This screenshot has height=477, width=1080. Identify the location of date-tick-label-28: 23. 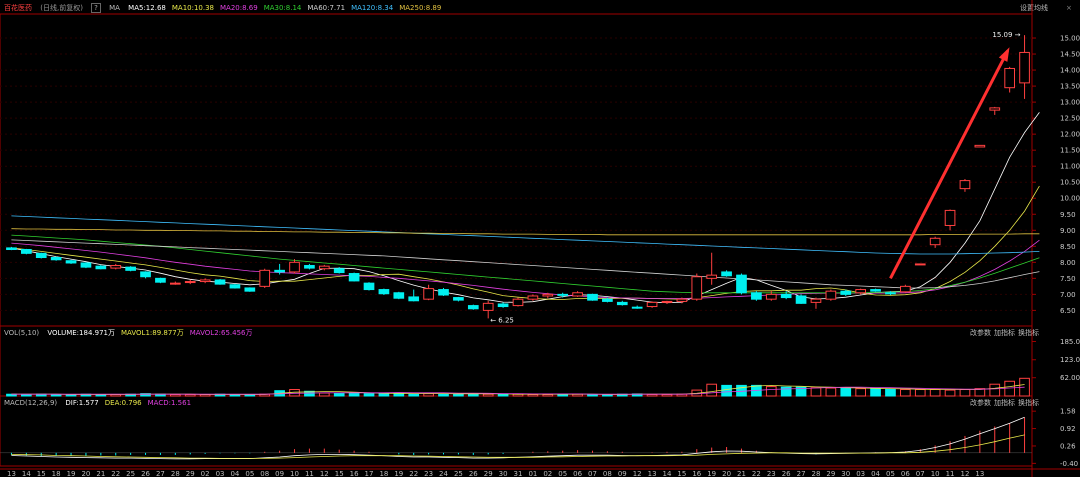
(428, 473).